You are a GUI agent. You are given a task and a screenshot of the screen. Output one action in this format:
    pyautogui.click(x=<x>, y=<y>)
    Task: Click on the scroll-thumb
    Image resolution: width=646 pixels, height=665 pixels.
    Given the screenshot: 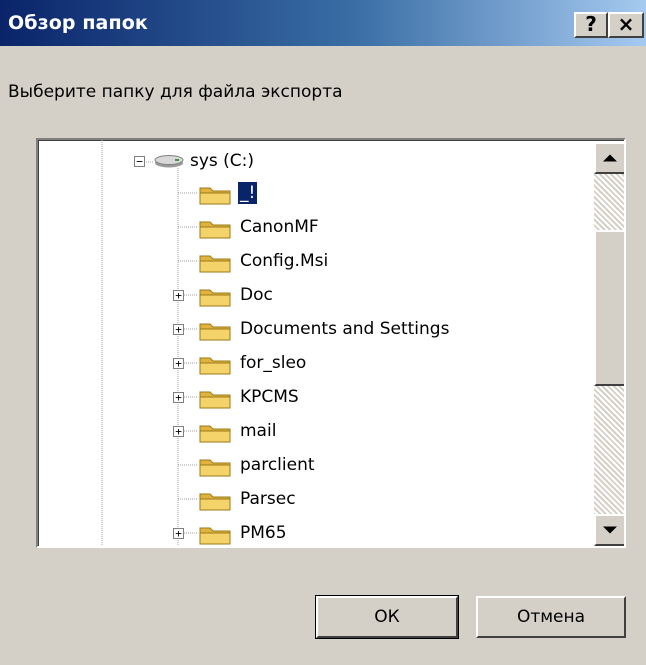 What is the action you would take?
    pyautogui.click(x=609, y=308)
    